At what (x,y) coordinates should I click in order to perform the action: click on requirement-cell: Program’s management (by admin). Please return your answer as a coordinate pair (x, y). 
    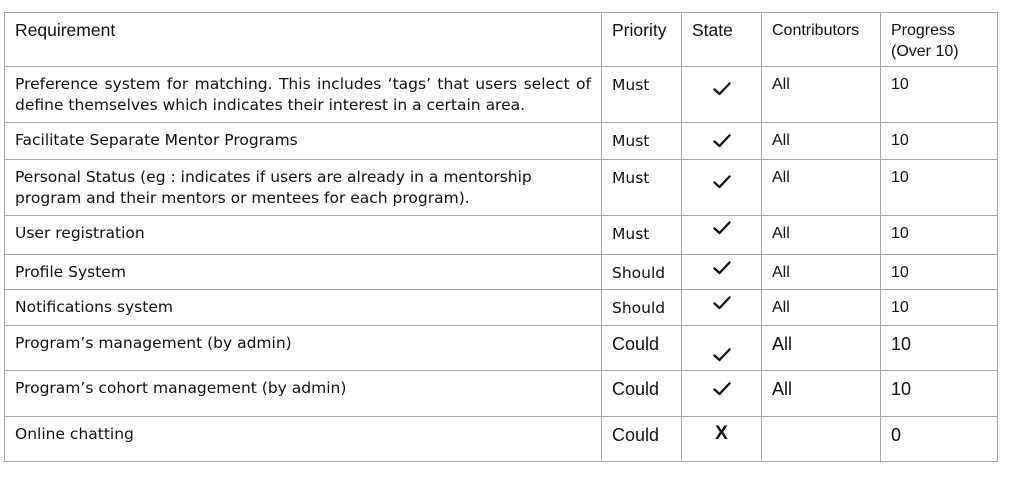
    Looking at the image, I should click on (303, 348).